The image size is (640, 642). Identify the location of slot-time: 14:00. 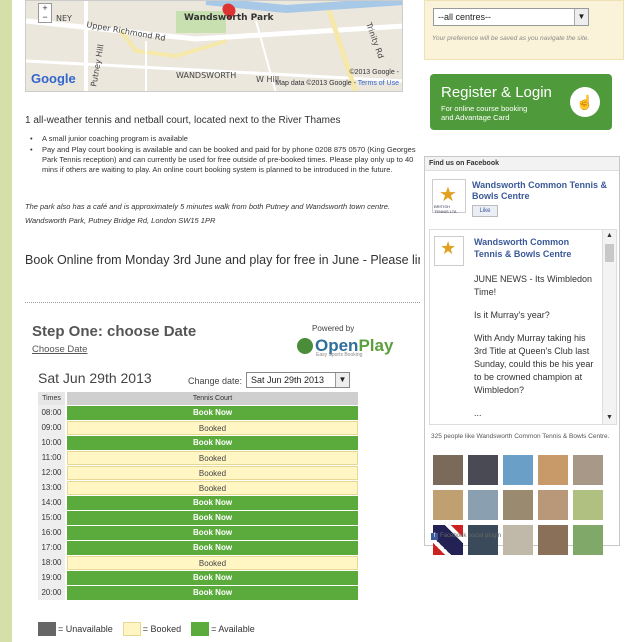
(51, 502).